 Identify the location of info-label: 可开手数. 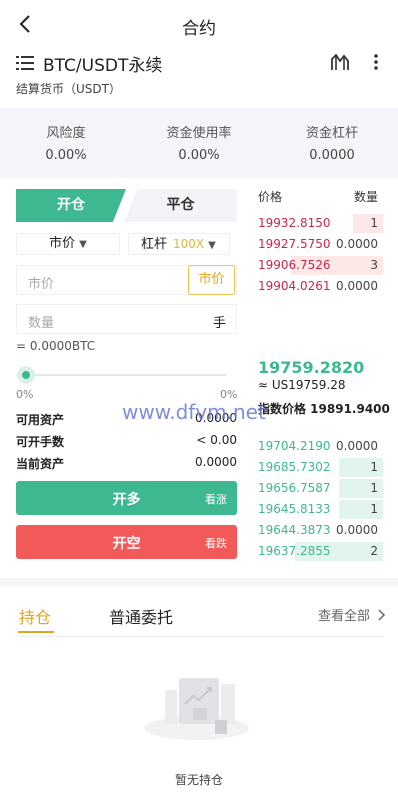
(40, 442).